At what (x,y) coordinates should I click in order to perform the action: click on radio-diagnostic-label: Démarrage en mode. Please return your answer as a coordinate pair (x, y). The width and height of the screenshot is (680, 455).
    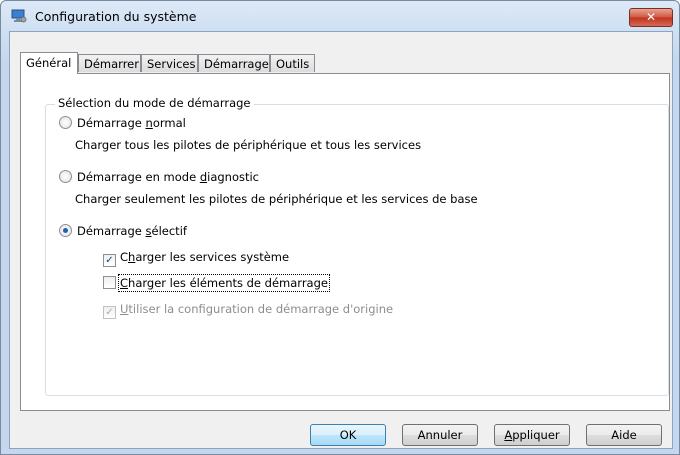
    Looking at the image, I should click on (138, 177).